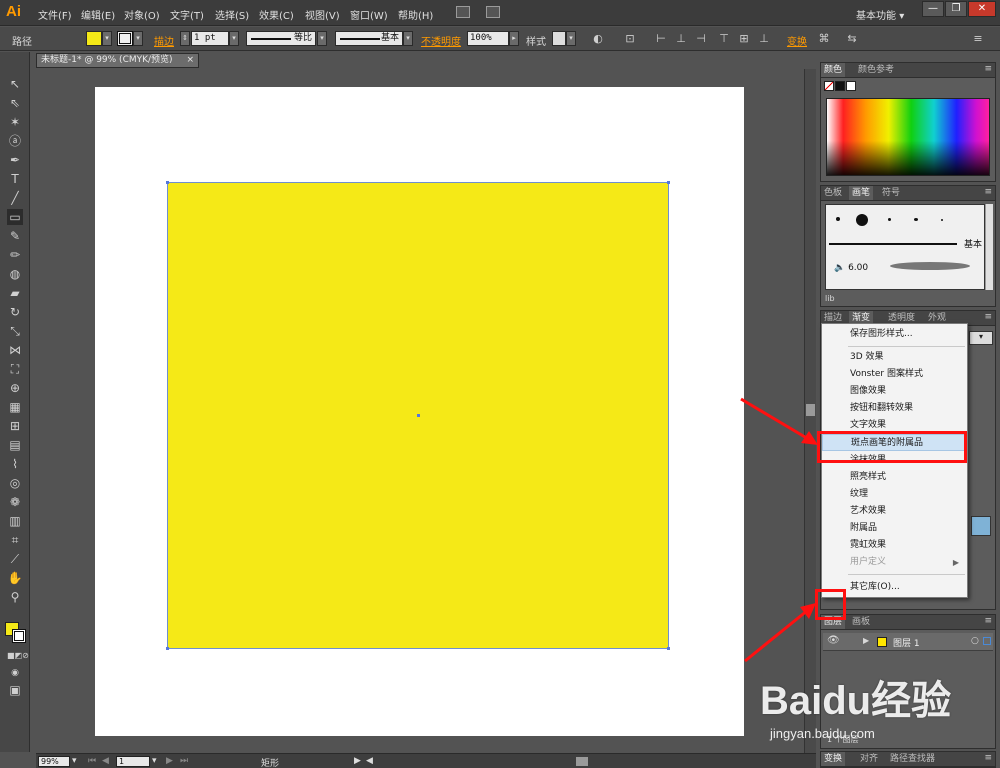  I want to click on tab-pathfinder: 路径查找器, so click(912, 759).